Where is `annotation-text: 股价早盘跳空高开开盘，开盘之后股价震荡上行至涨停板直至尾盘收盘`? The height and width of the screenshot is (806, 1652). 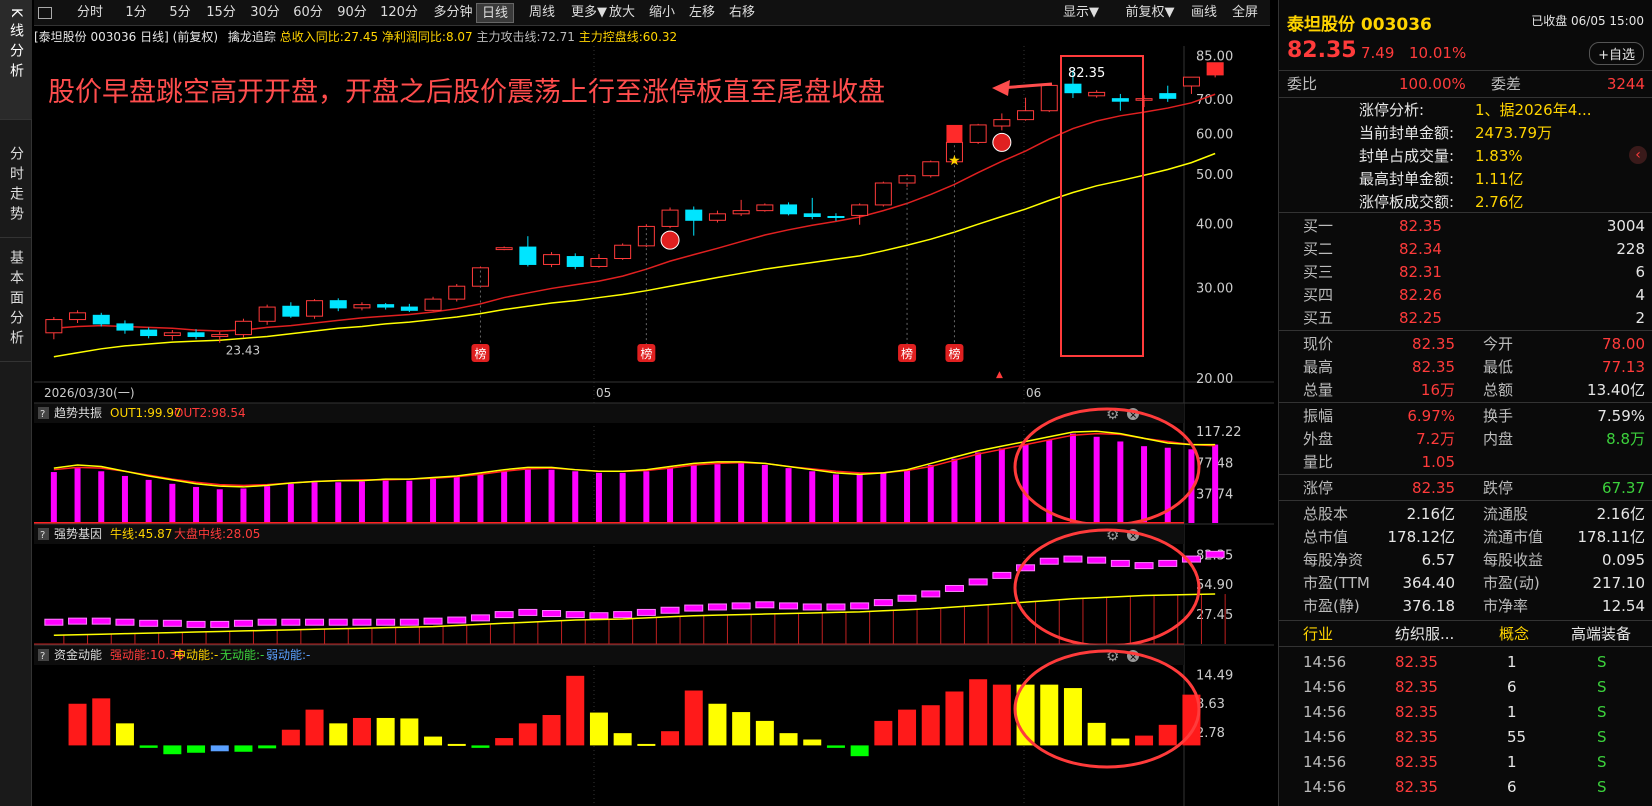 annotation-text: 股价早盘跳空高开开盘，开盘之后股价震荡上行至涨停板直至尾盘收盘 is located at coordinates (466, 92).